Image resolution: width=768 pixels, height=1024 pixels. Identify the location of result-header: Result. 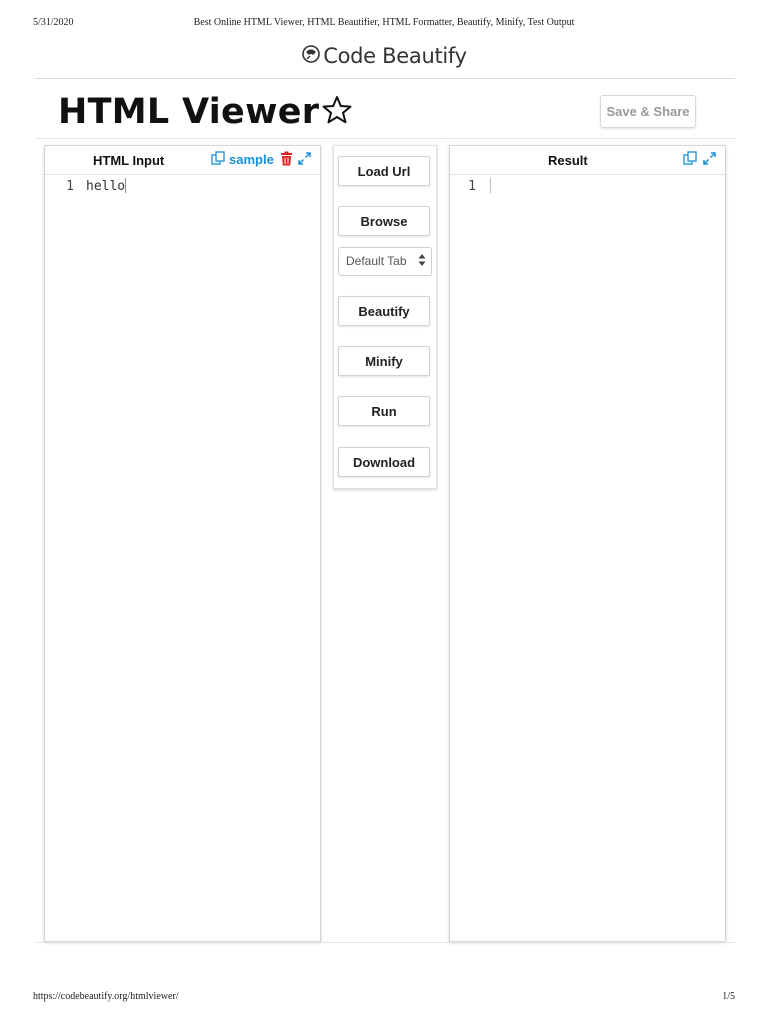
(587, 160).